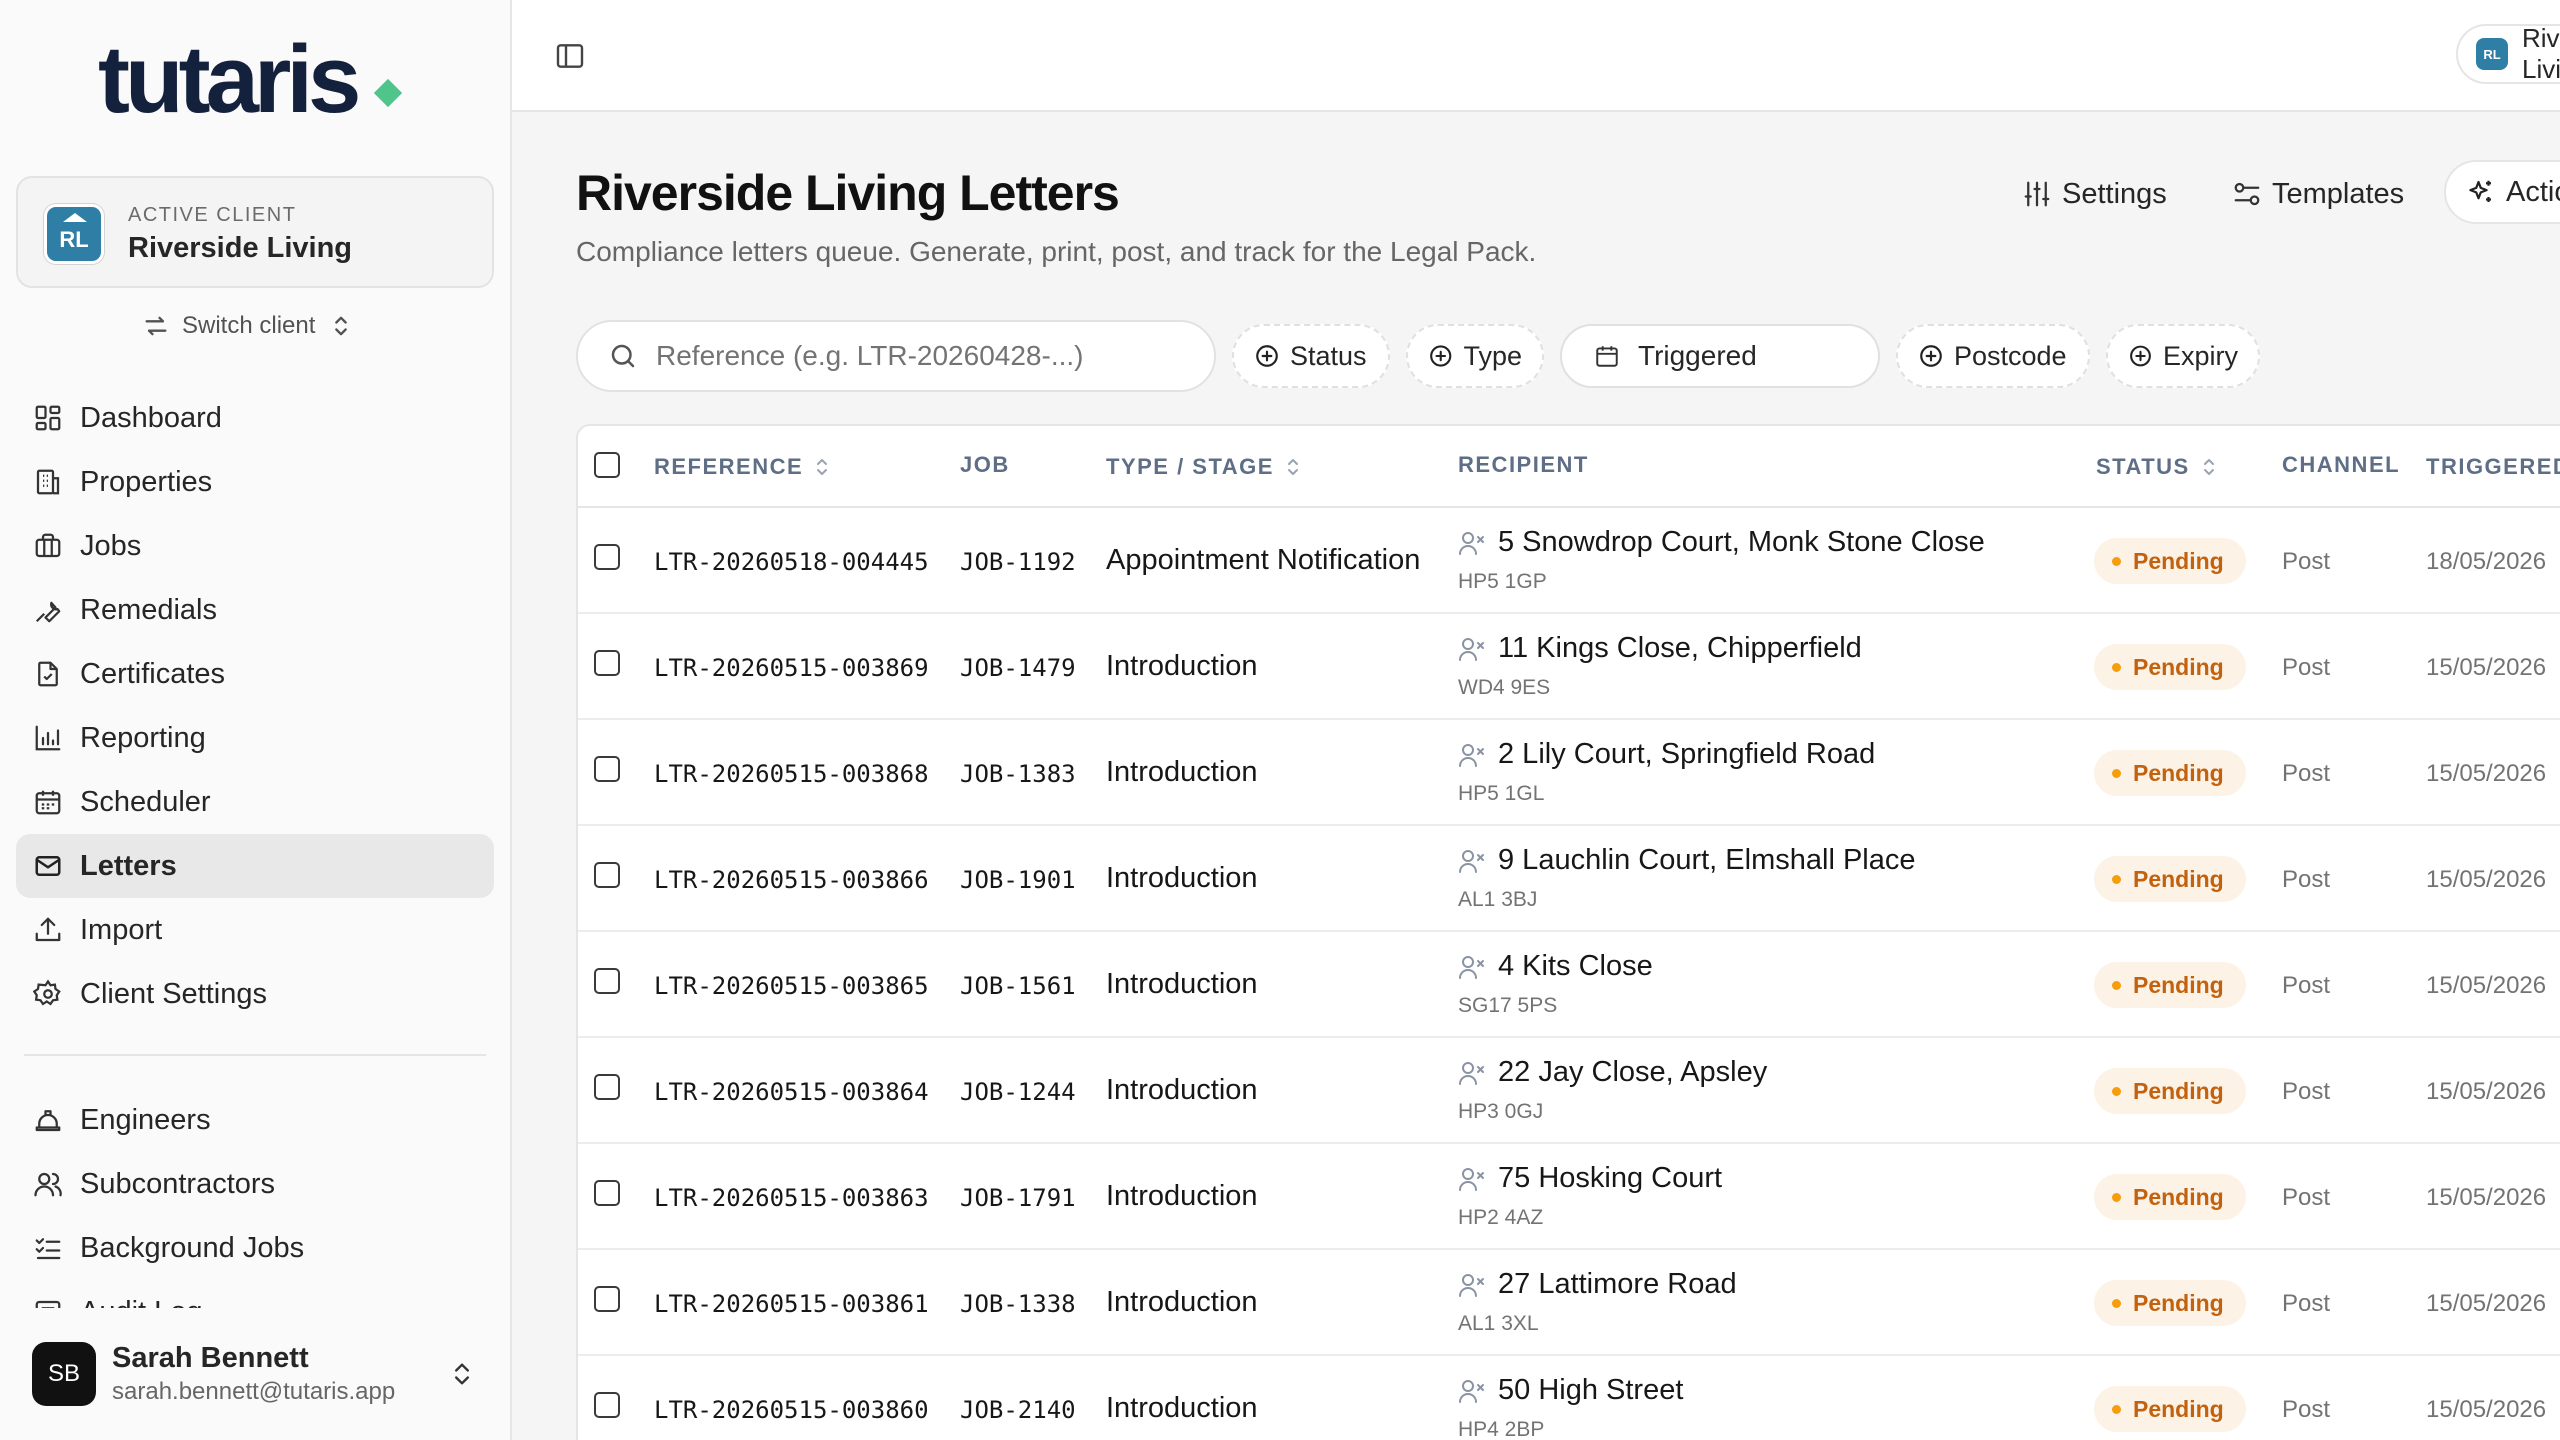  I want to click on postcode-filter-button: Postcode, so click(1993, 356).